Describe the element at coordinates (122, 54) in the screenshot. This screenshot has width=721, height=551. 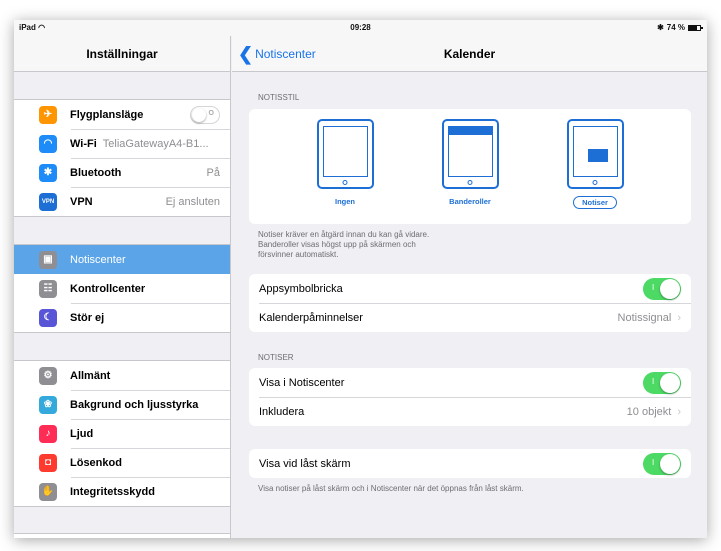
I see `sidebar-title: Inställningar` at that location.